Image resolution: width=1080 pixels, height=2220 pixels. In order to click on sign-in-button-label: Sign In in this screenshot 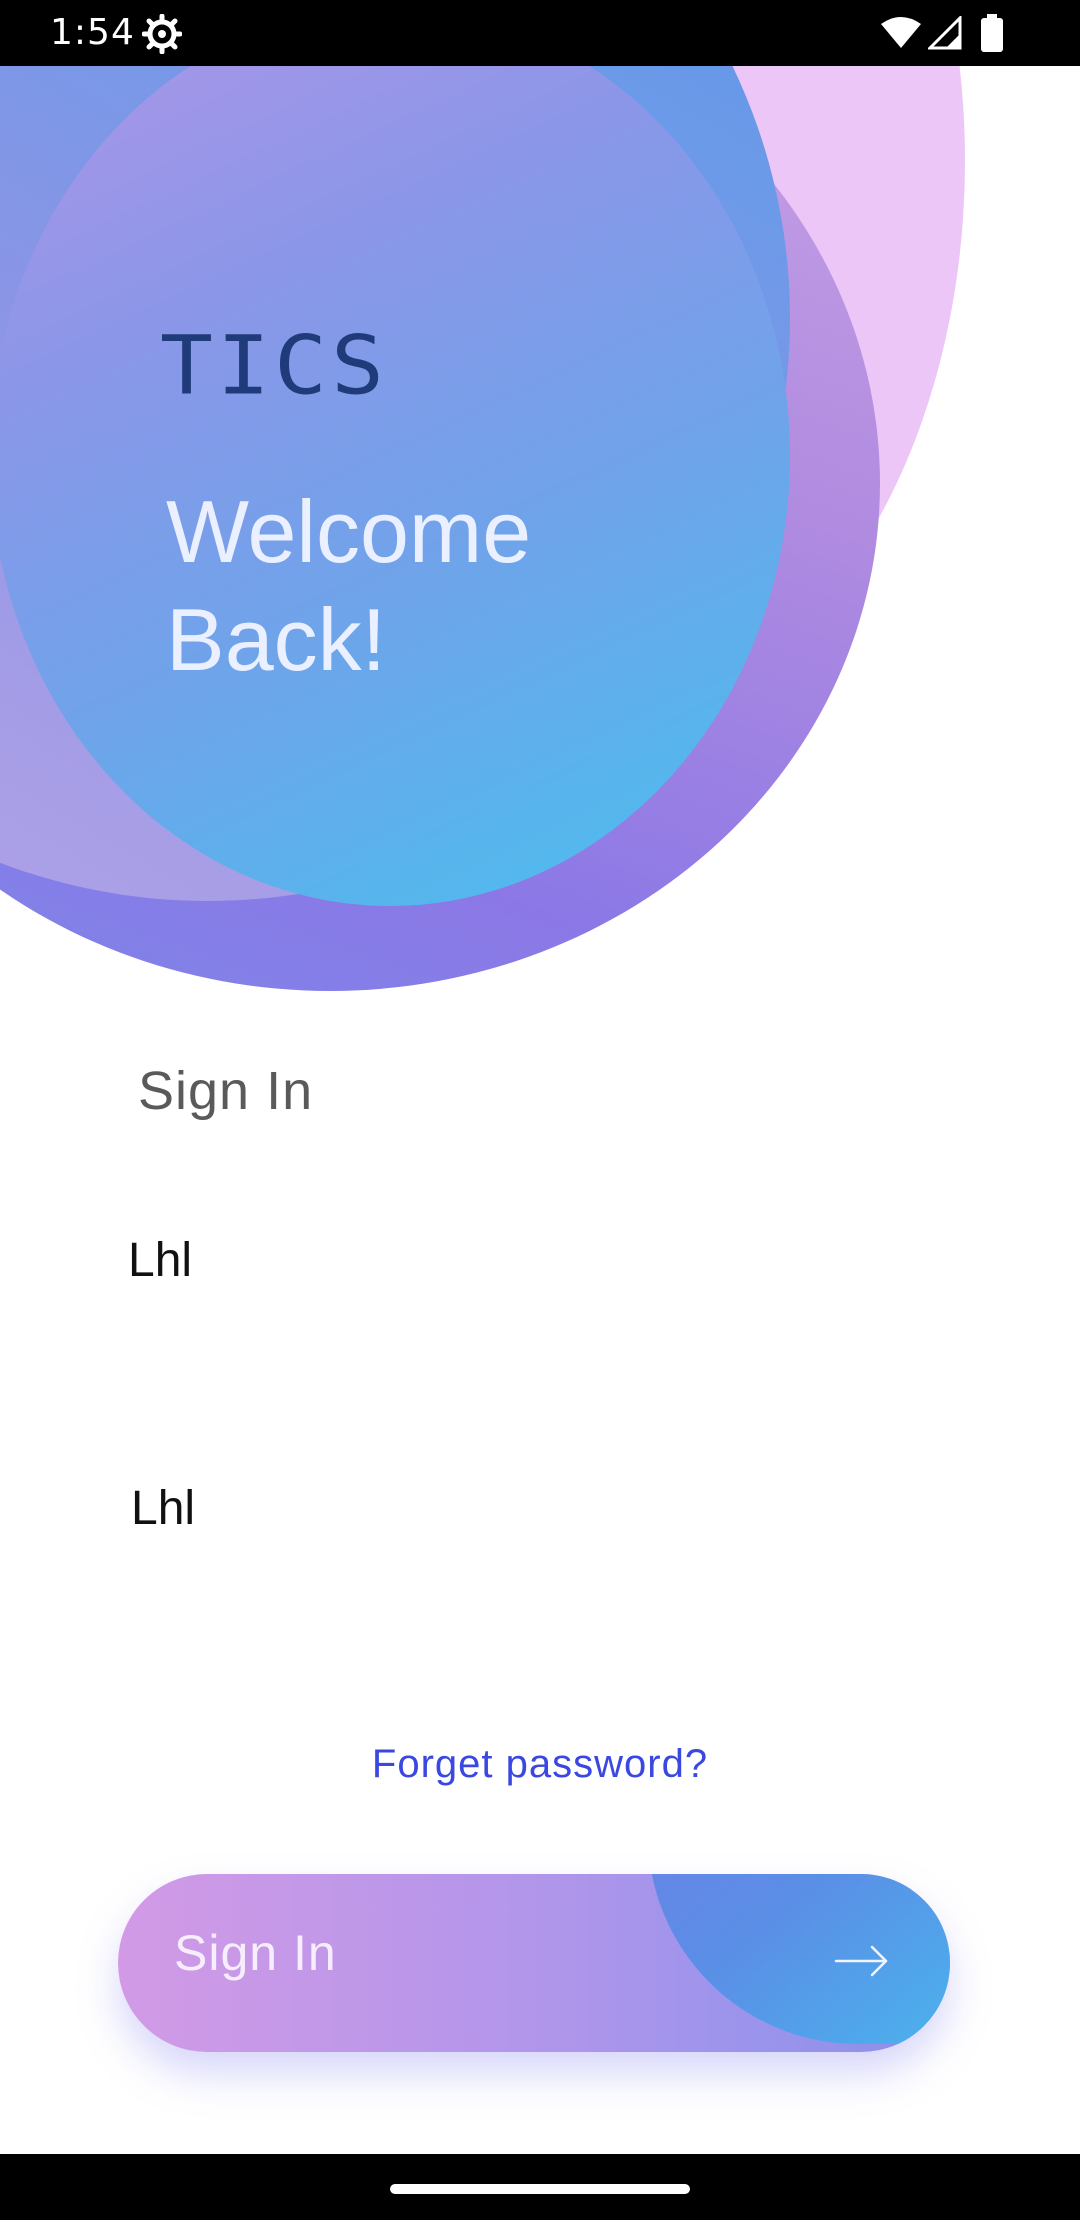, I will do `click(255, 1953)`.